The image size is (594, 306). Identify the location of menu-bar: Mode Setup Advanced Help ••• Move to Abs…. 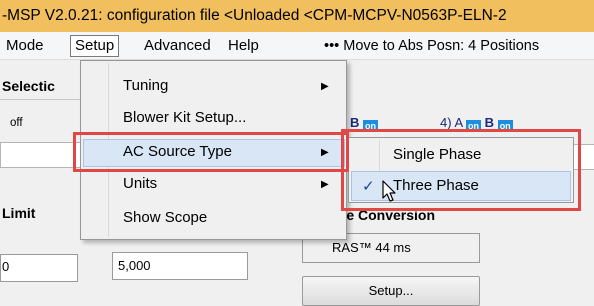
(297, 46).